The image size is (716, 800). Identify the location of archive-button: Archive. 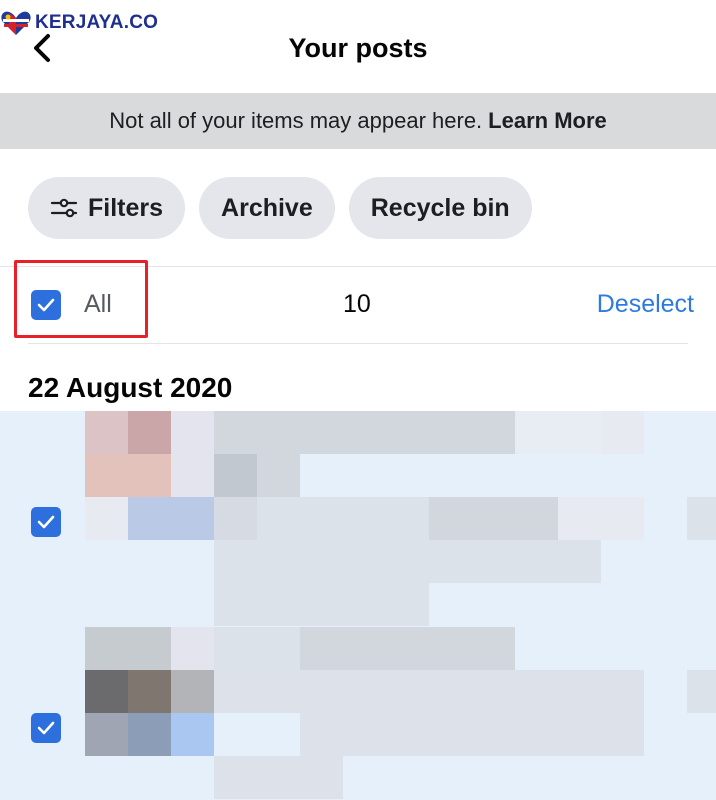
(267, 208).